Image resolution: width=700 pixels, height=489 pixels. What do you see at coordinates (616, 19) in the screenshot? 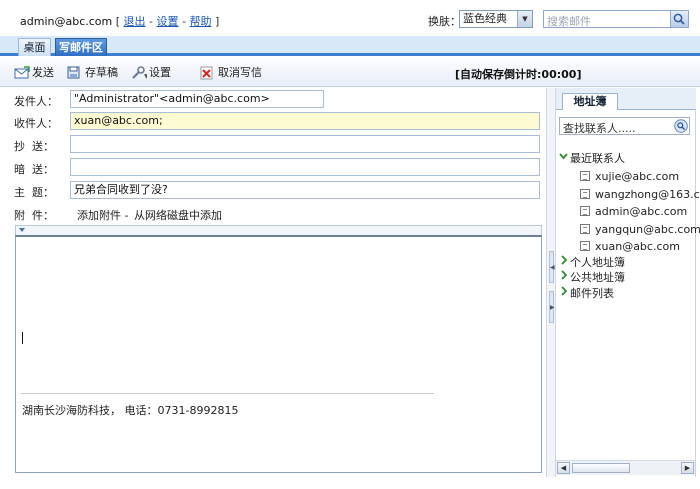
I see `search-mail-input: 搜索邮件` at bounding box center [616, 19].